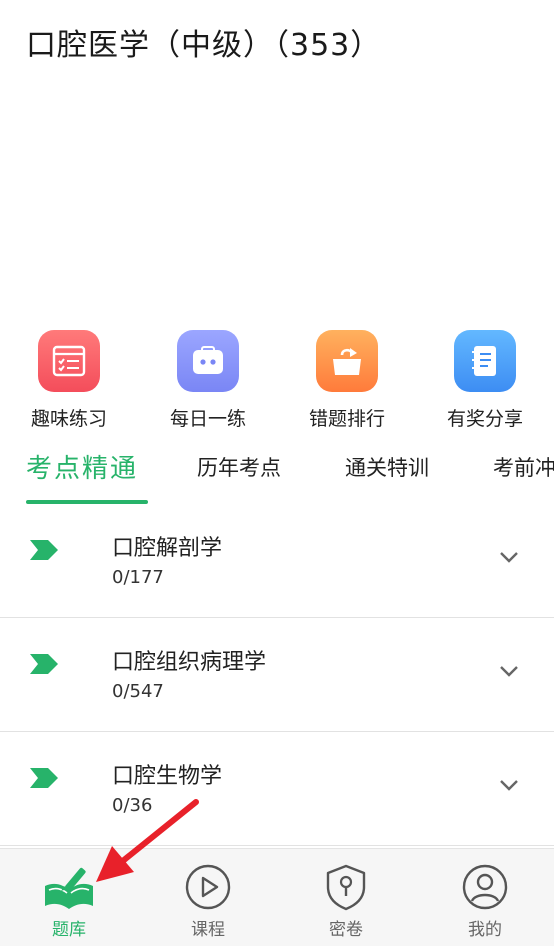  Describe the element at coordinates (167, 776) in the screenshot. I see `chapter-name: 口腔生物学` at that location.